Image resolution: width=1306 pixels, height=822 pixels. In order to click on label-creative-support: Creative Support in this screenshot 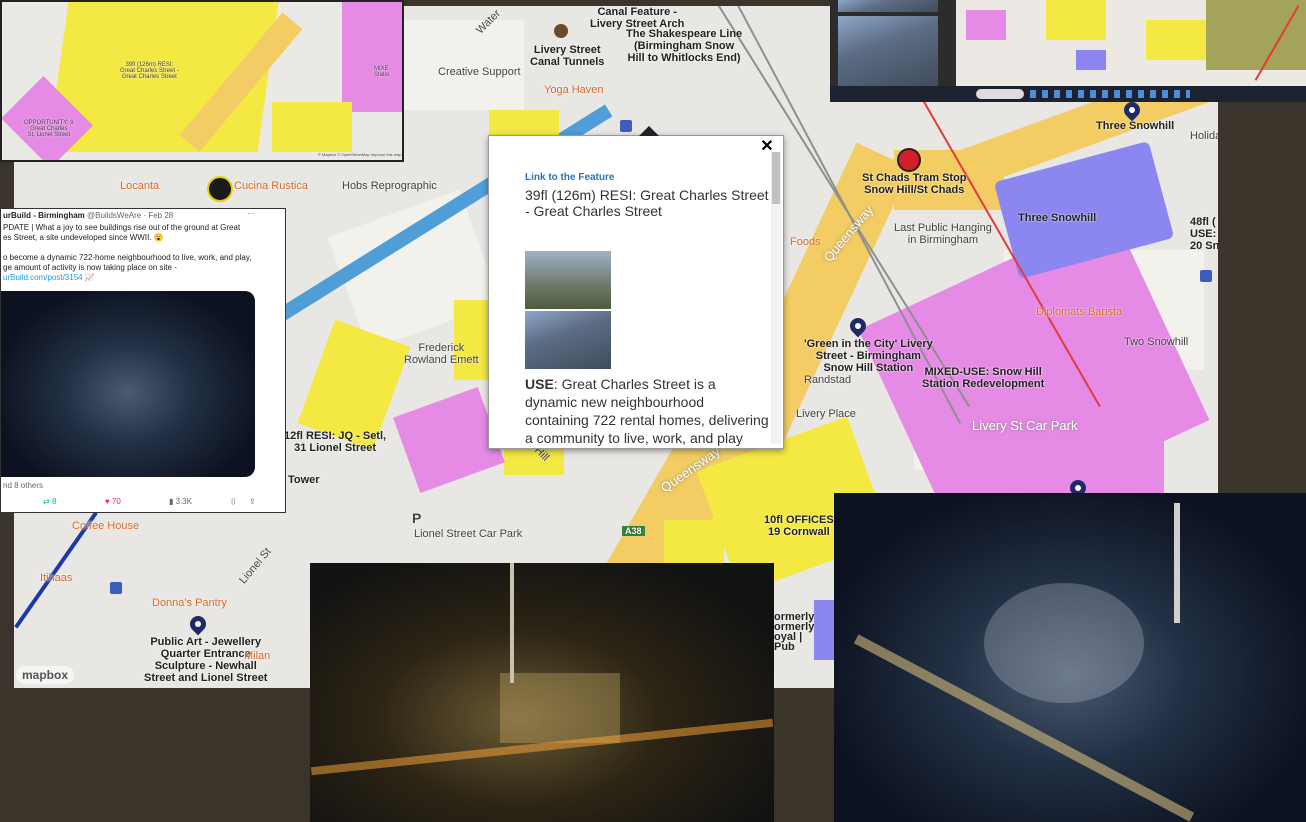, I will do `click(479, 72)`.